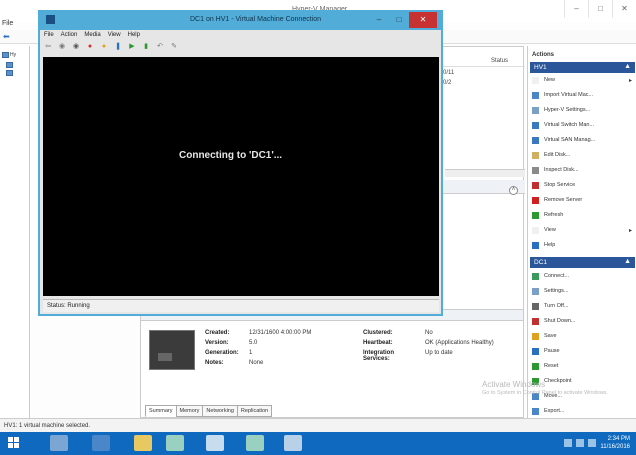 This screenshot has height=455, width=636. Describe the element at coordinates (6, 36) in the screenshot. I see `back-arrow-icon: ⬅` at that location.